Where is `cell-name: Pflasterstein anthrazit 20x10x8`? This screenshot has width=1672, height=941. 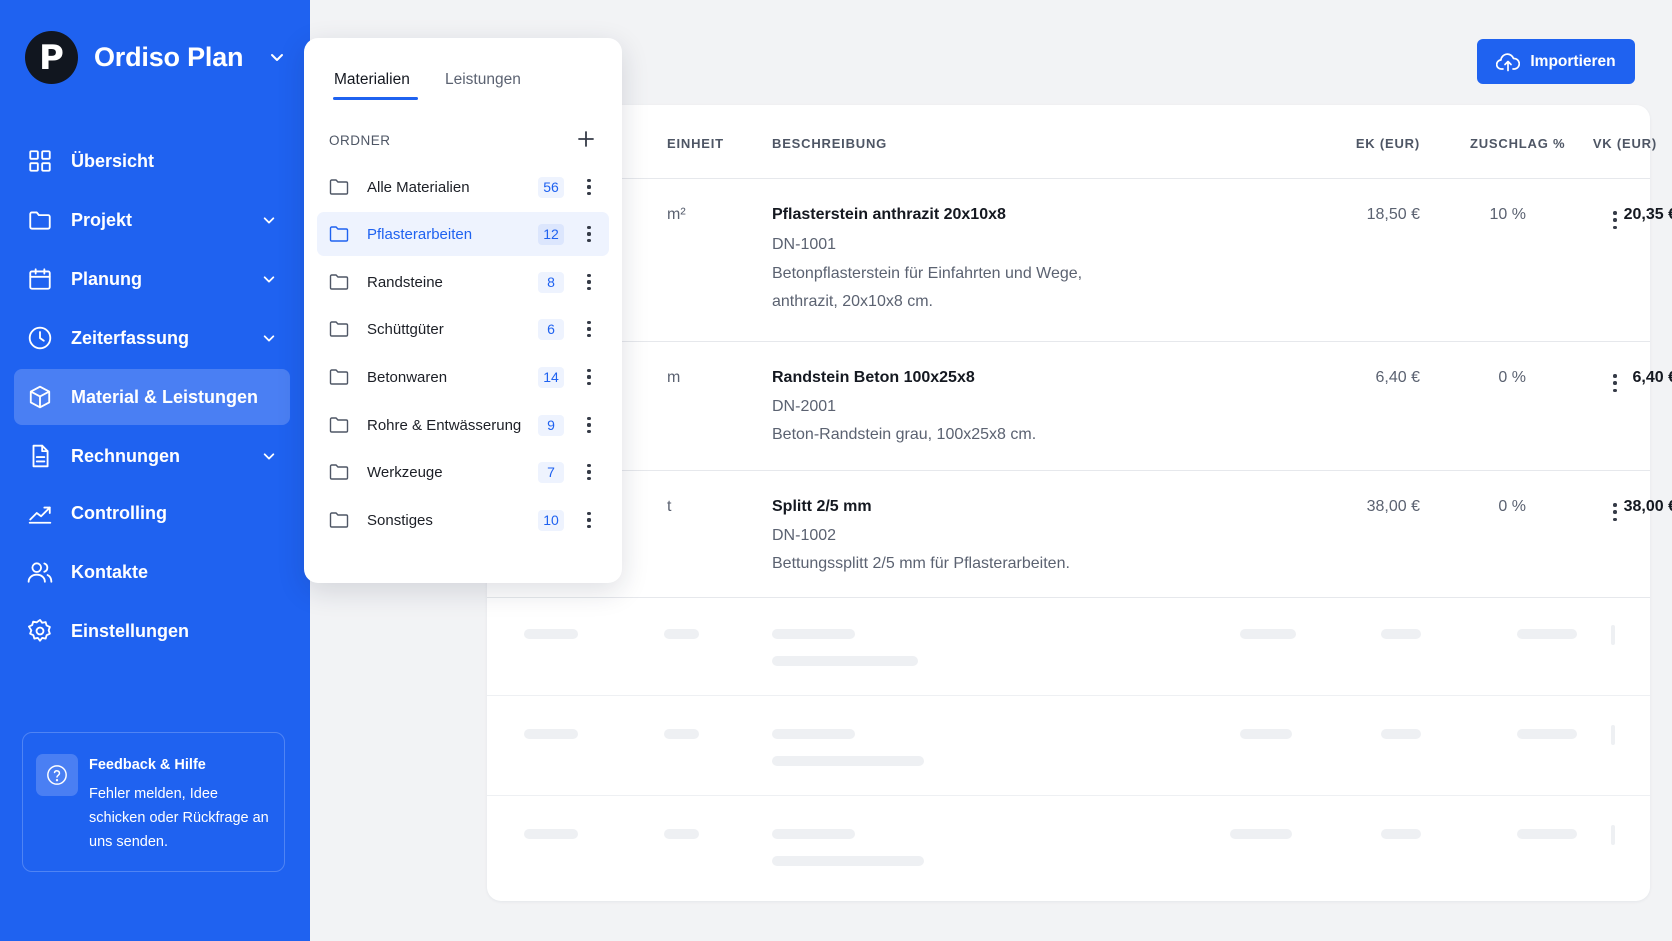 cell-name: Pflasterstein anthrazit 20x10x8 is located at coordinates (889, 214).